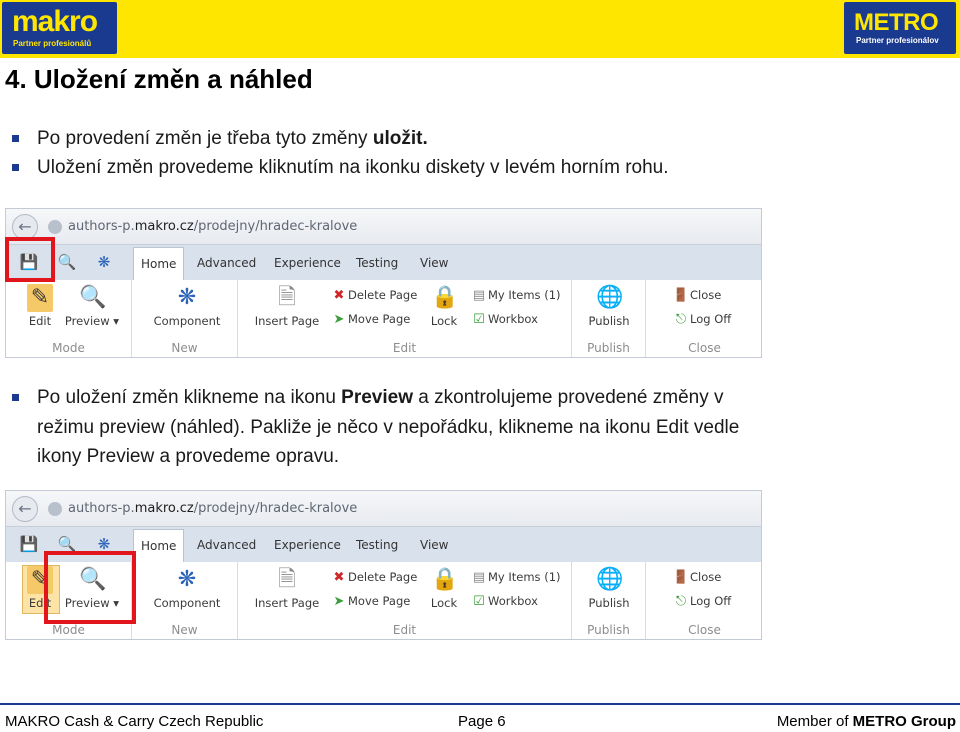 The image size is (960, 732). I want to click on metro-logo: METRO Partner profesionálov, so click(900, 28).